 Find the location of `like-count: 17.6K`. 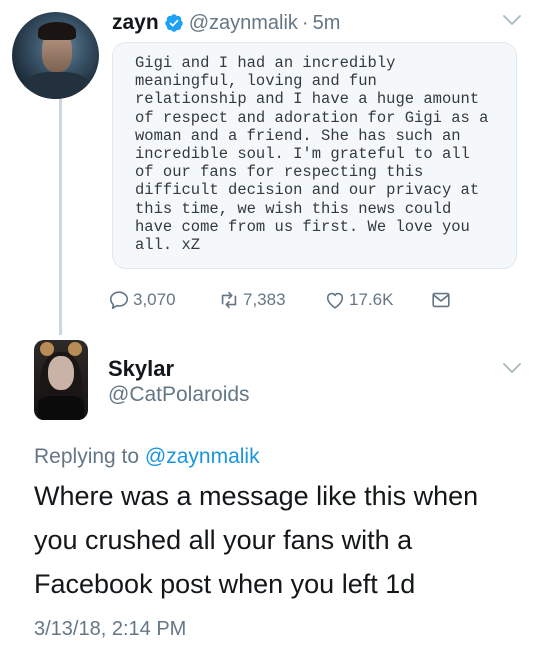

like-count: 17.6K is located at coordinates (371, 299).